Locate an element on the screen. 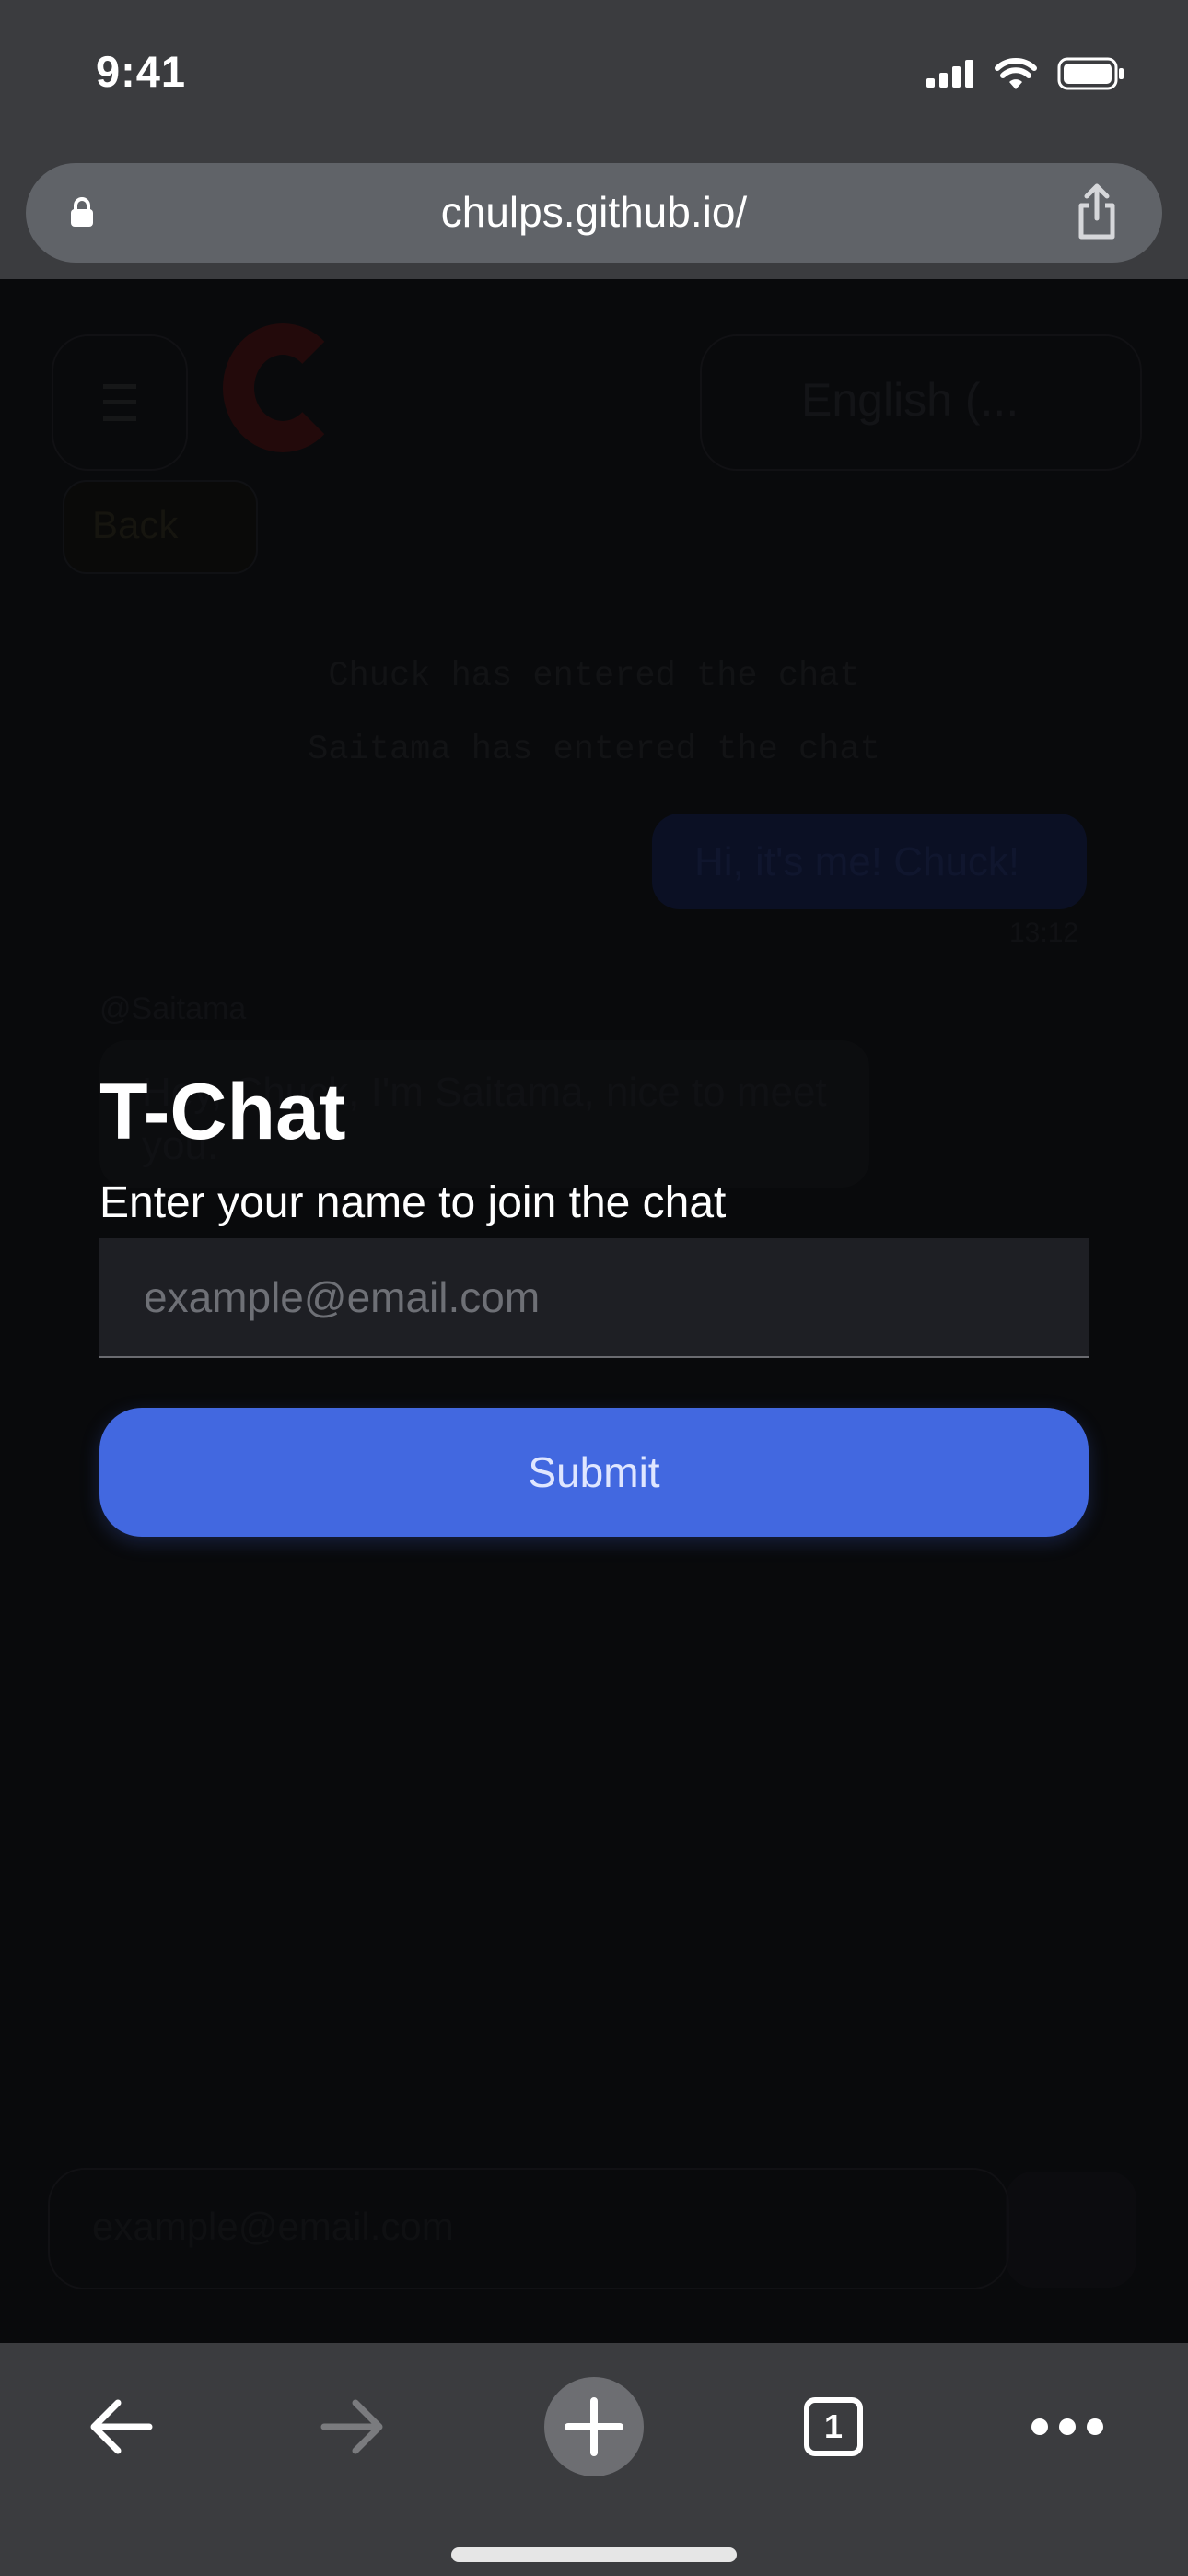  arrow-left-icon is located at coordinates (121, 2426).